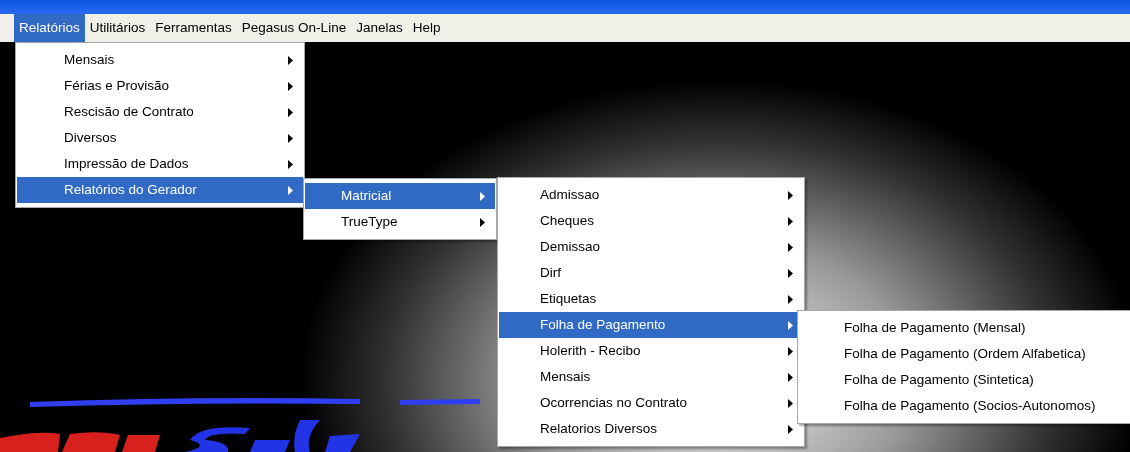 Image resolution: width=1130 pixels, height=452 pixels. Describe the element at coordinates (400, 222) in the screenshot. I see `menu-item: TrueType` at that location.